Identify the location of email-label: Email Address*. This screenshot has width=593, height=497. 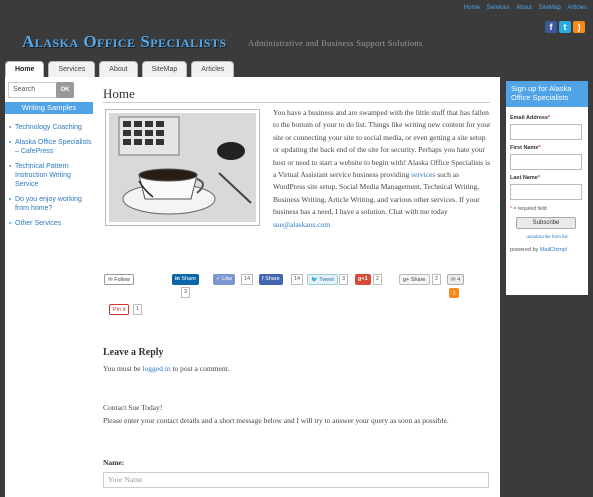
(530, 118).